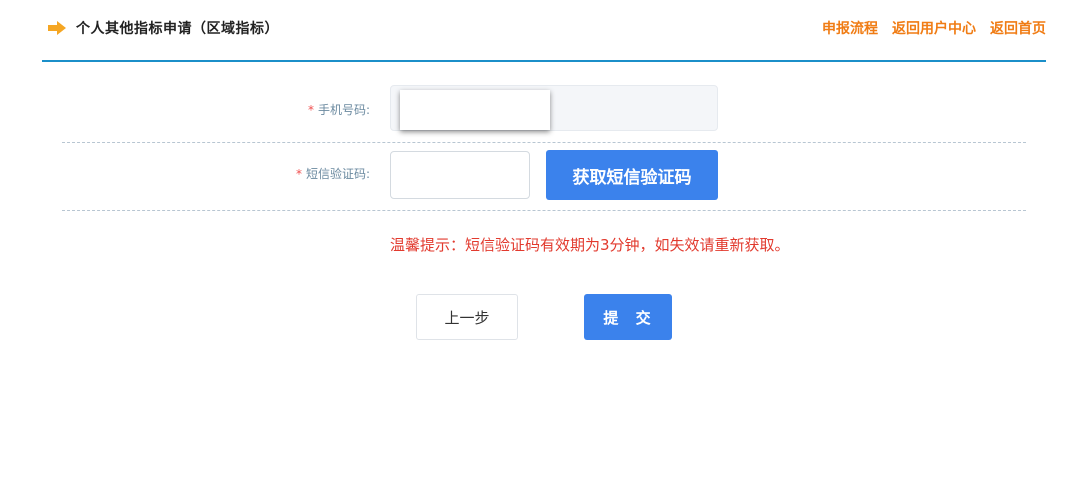  Describe the element at coordinates (343, 110) in the screenshot. I see `phone-label-text: 手机号码:` at that location.